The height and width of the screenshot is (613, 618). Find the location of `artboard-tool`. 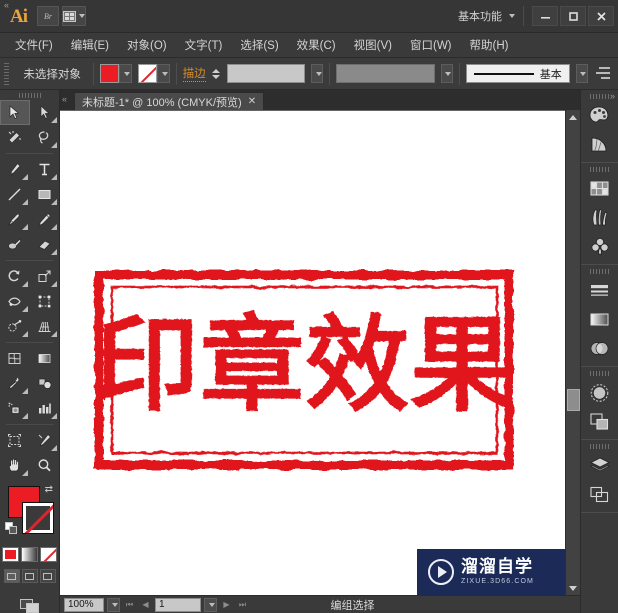

artboard-tool is located at coordinates (15, 440).